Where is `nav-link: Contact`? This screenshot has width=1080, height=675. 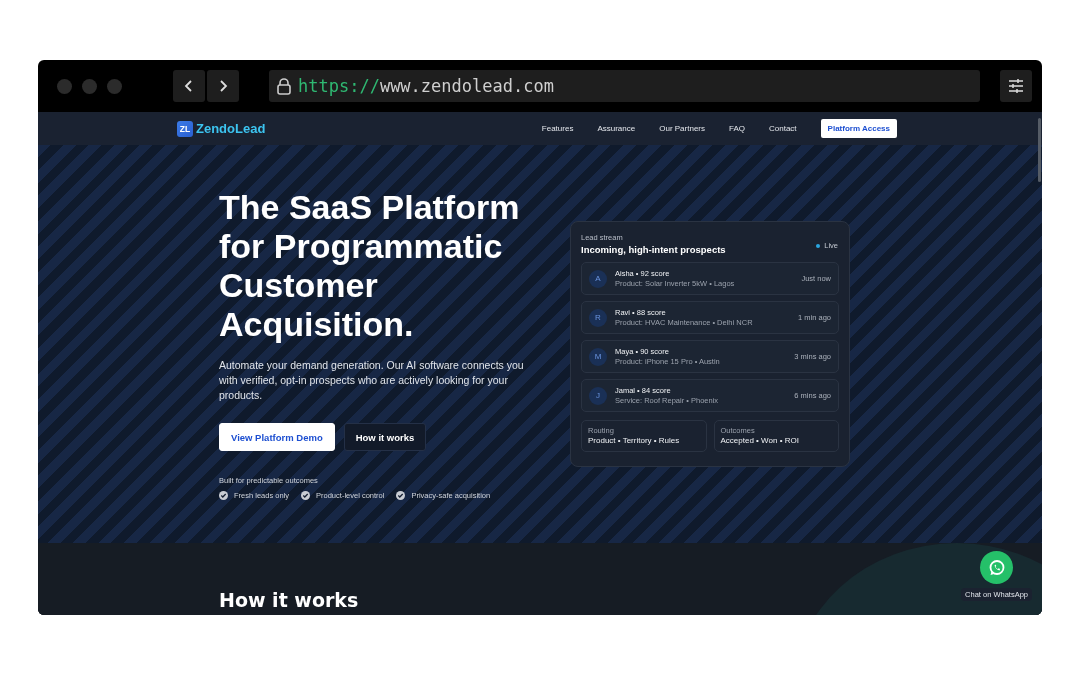
nav-link: Contact is located at coordinates (783, 128).